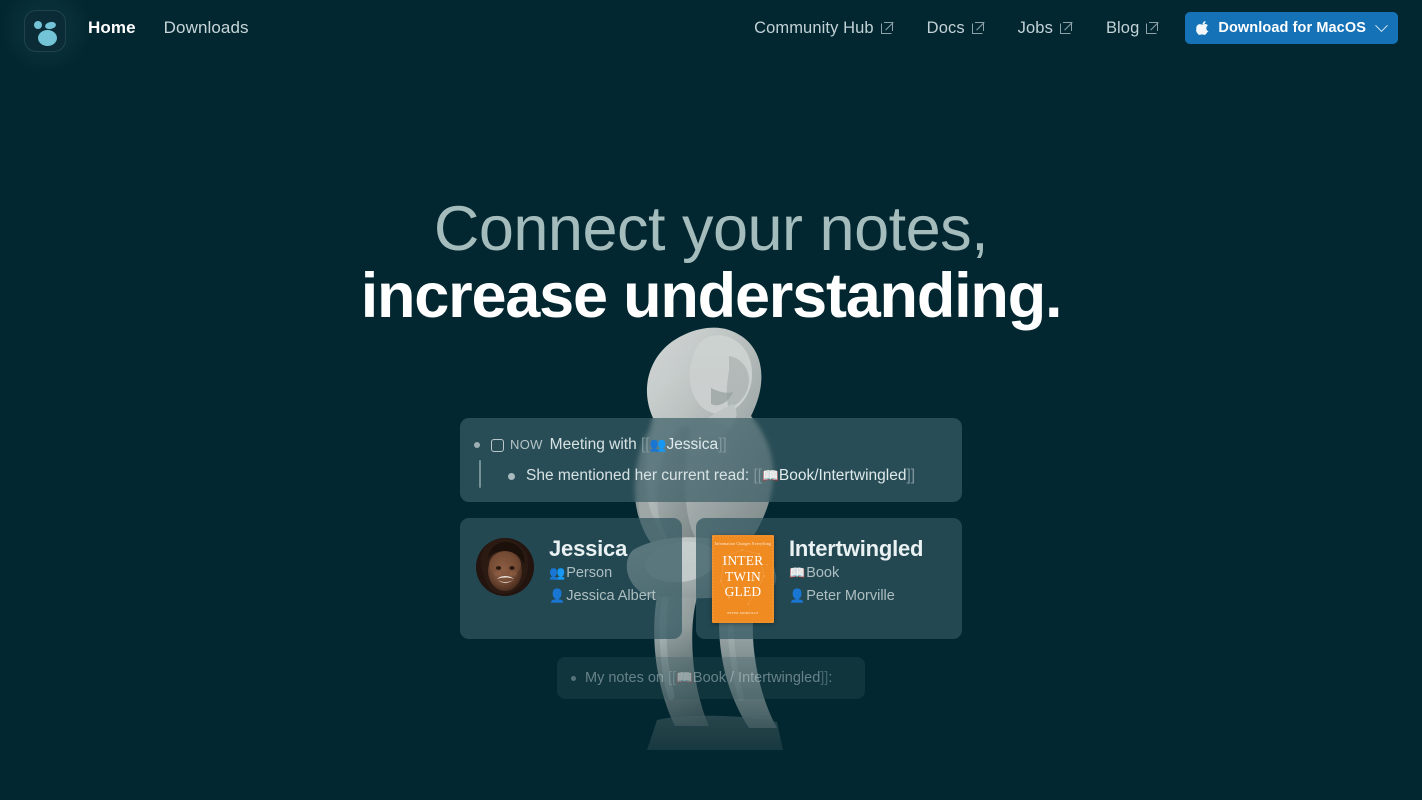 The height and width of the screenshot is (800, 1422). I want to click on page-property-type-value: Book, so click(823, 573).